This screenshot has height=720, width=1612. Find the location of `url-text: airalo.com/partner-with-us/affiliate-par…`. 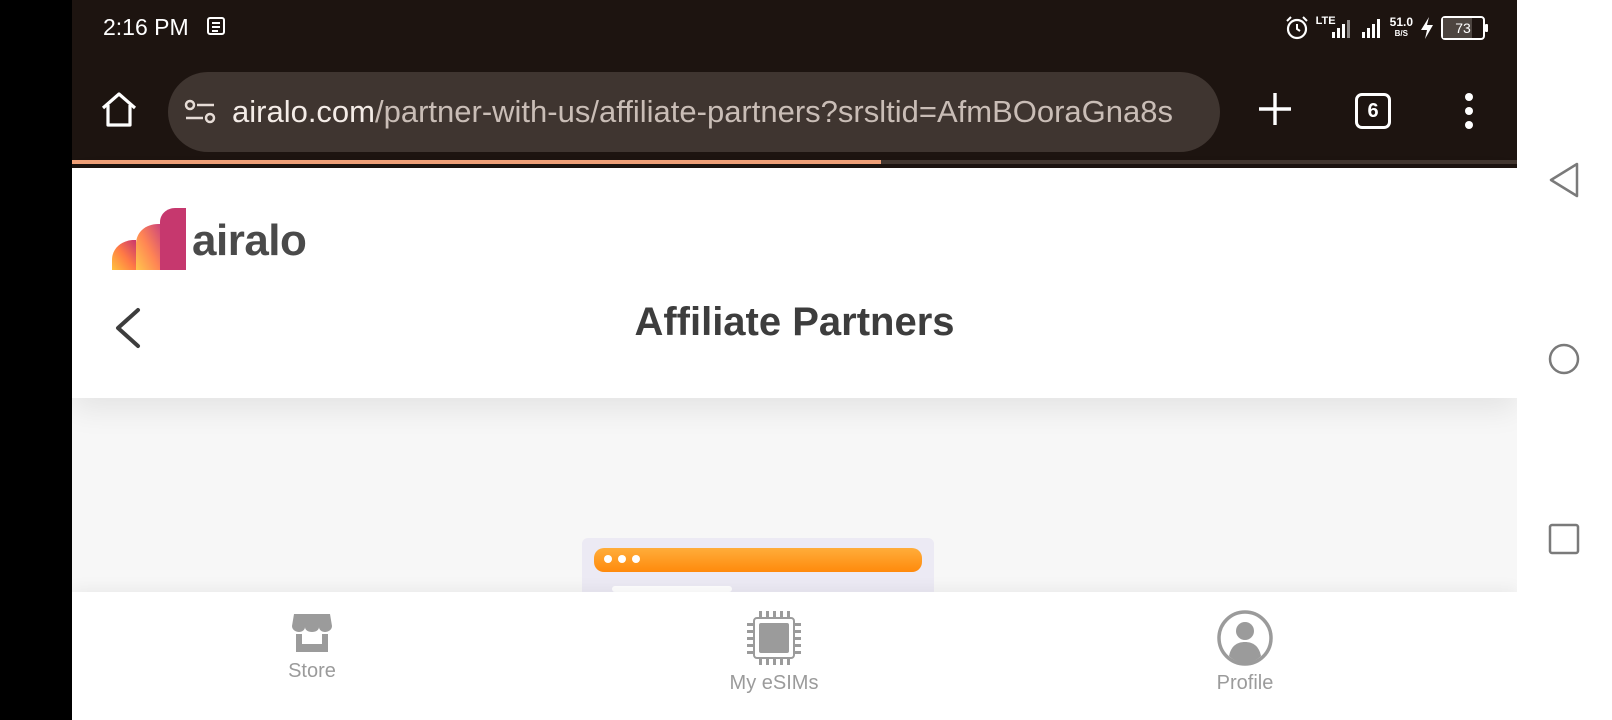

url-text: airalo.com/partner-with-us/affiliate-par… is located at coordinates (719, 112).